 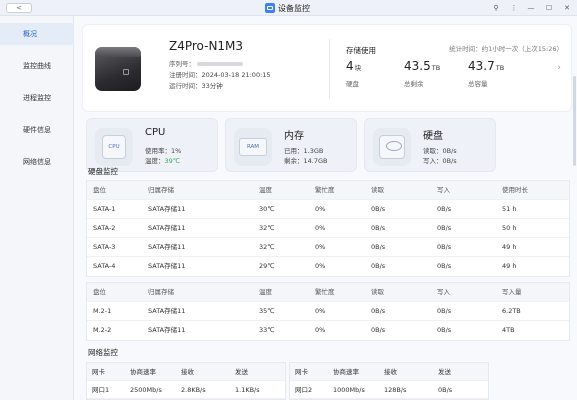 I want to click on cpu-card: CPU CPU 使用率：1% 温度：39℃, so click(x=152, y=145).